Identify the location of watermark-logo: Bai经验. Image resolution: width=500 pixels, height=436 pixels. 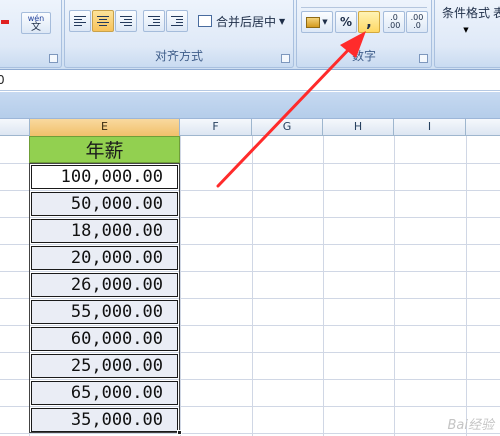
(471, 425).